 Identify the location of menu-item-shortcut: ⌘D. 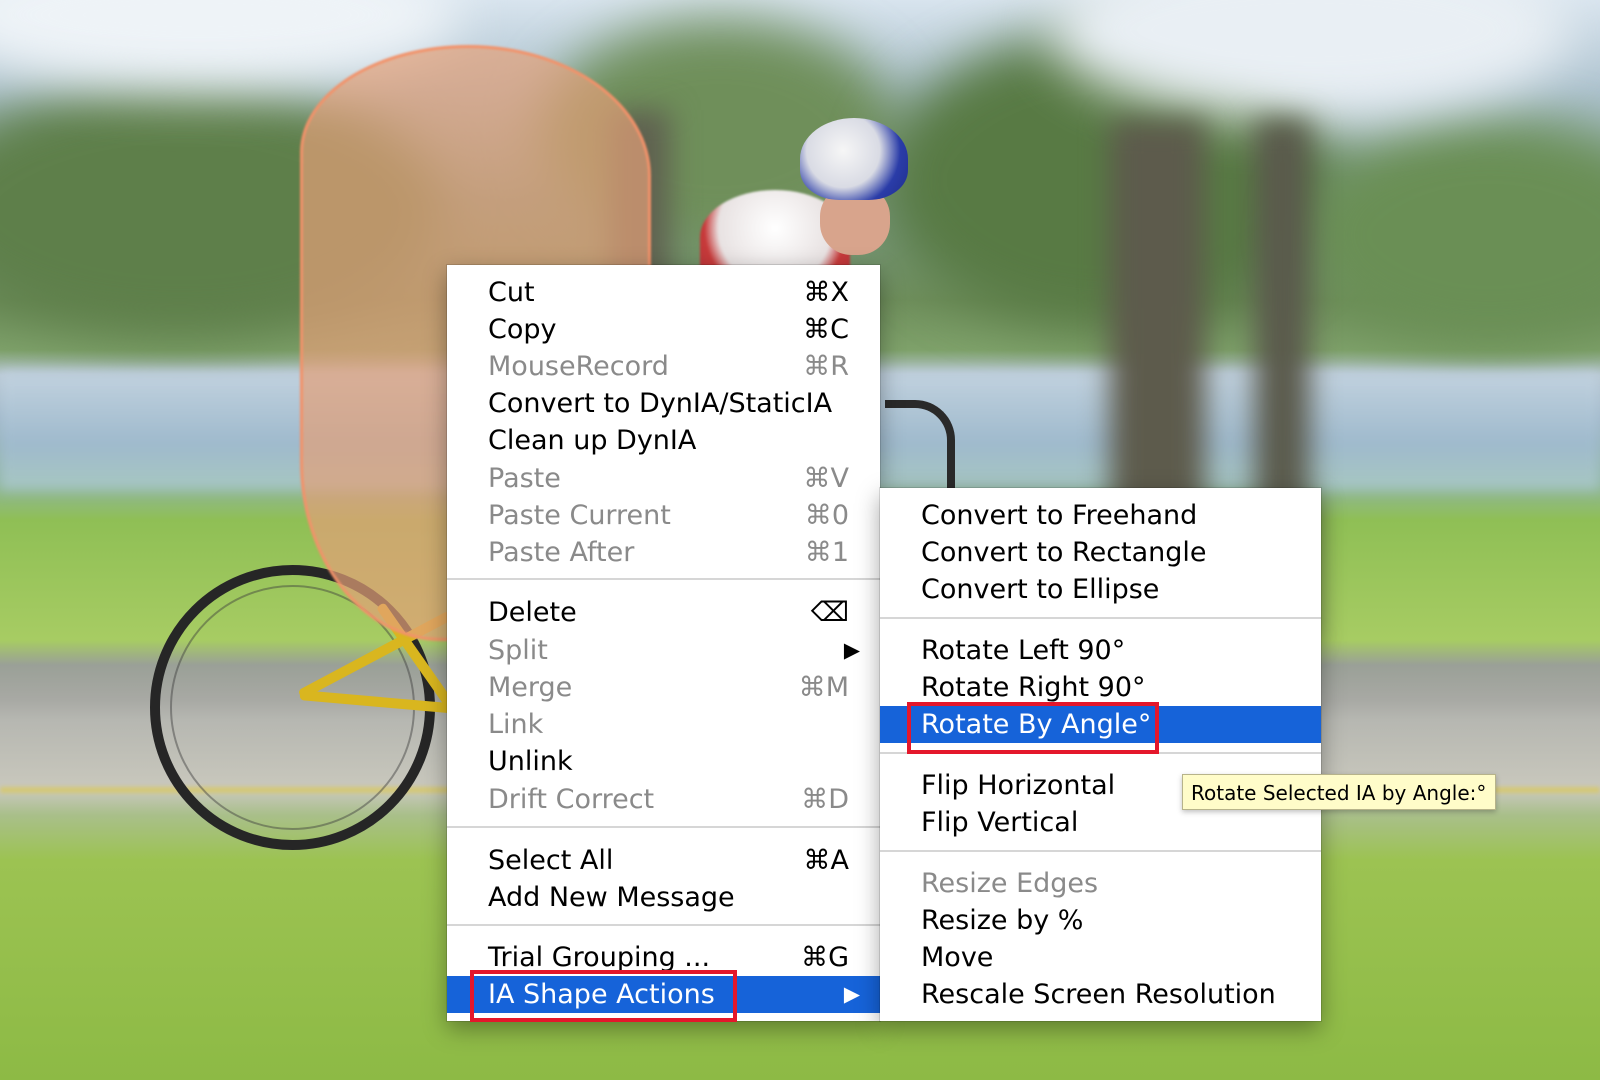
(825, 799).